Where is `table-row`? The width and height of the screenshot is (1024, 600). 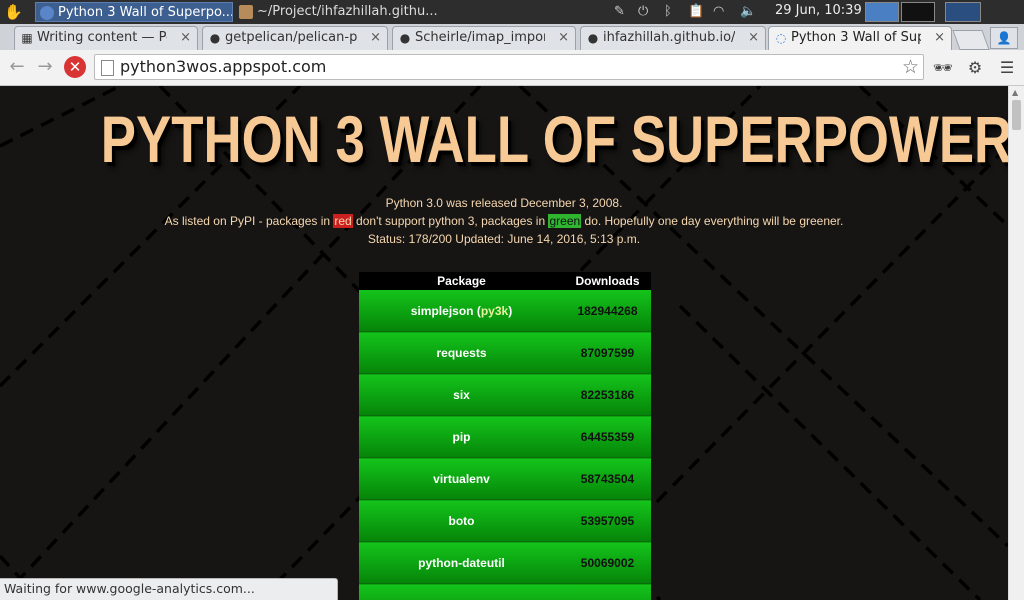 table-row is located at coordinates (505, 591).